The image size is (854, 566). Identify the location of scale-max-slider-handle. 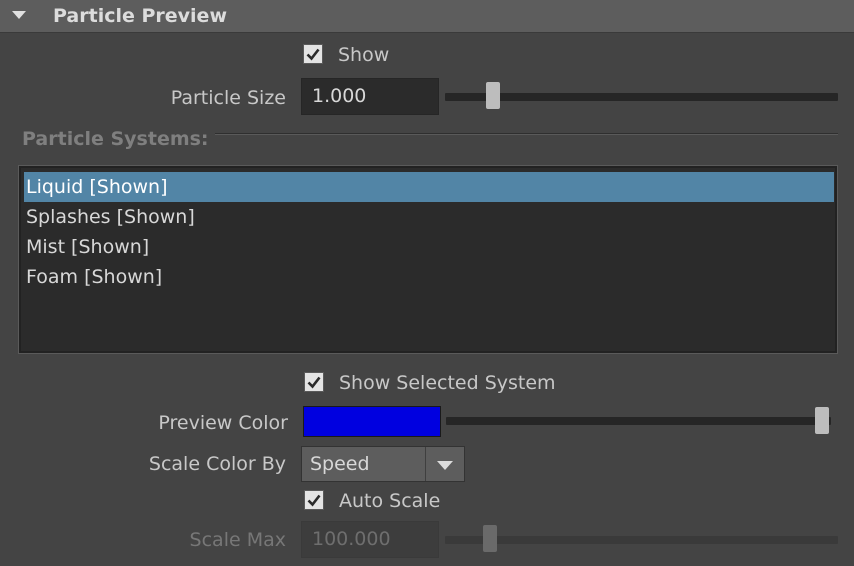
(490, 538).